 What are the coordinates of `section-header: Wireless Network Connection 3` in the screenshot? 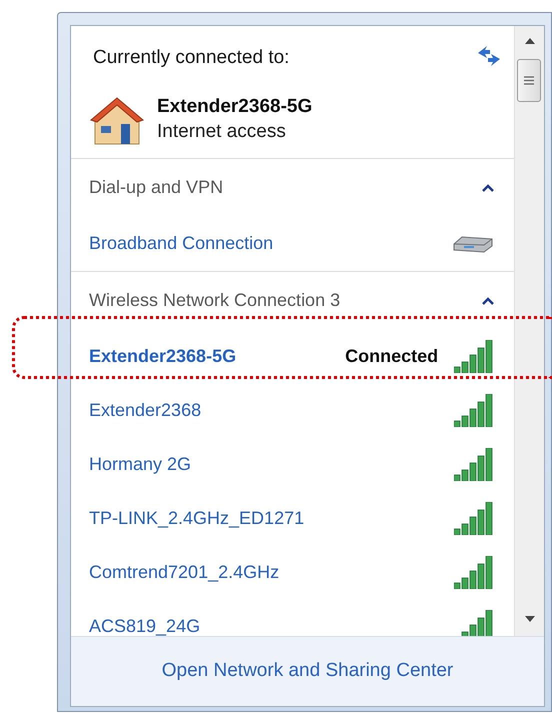 It's located at (214, 300).